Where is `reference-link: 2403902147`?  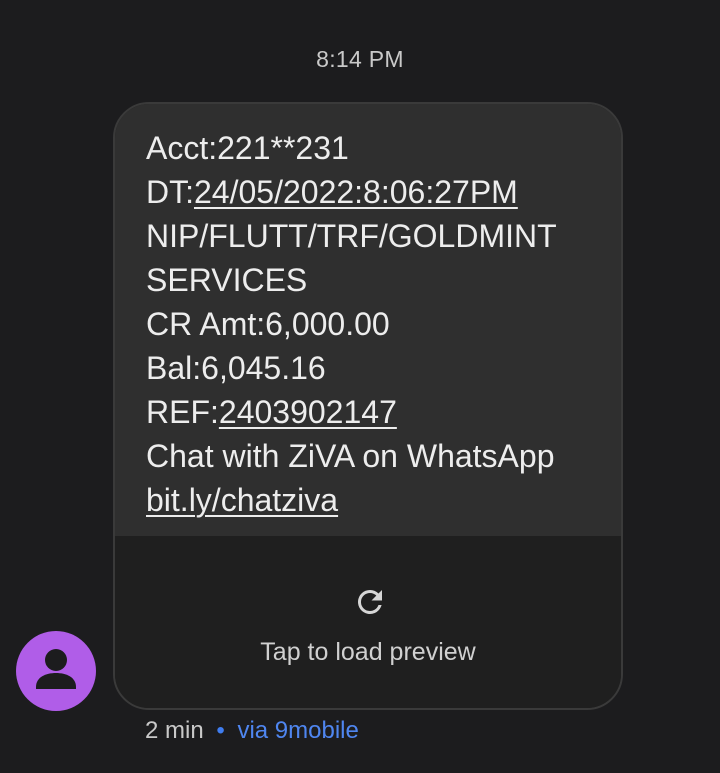
reference-link: 2403902147 is located at coordinates (308, 412).